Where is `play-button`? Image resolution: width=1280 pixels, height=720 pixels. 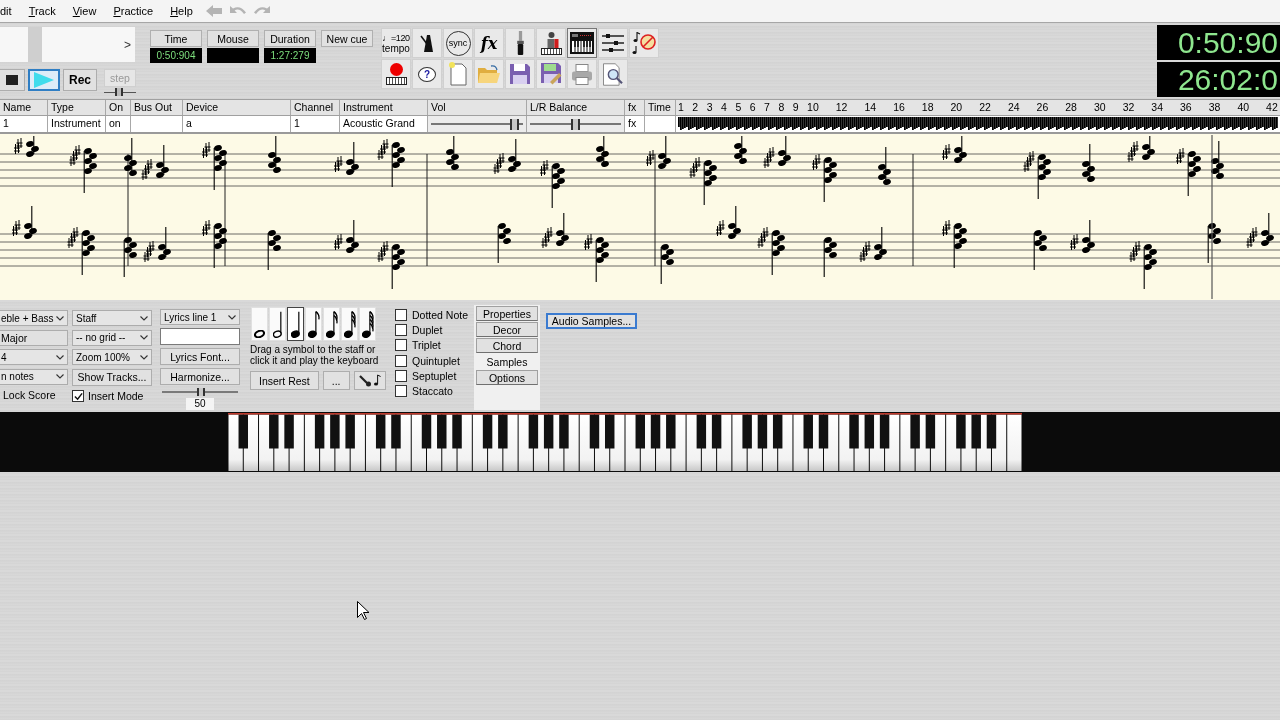 play-button is located at coordinates (44, 80).